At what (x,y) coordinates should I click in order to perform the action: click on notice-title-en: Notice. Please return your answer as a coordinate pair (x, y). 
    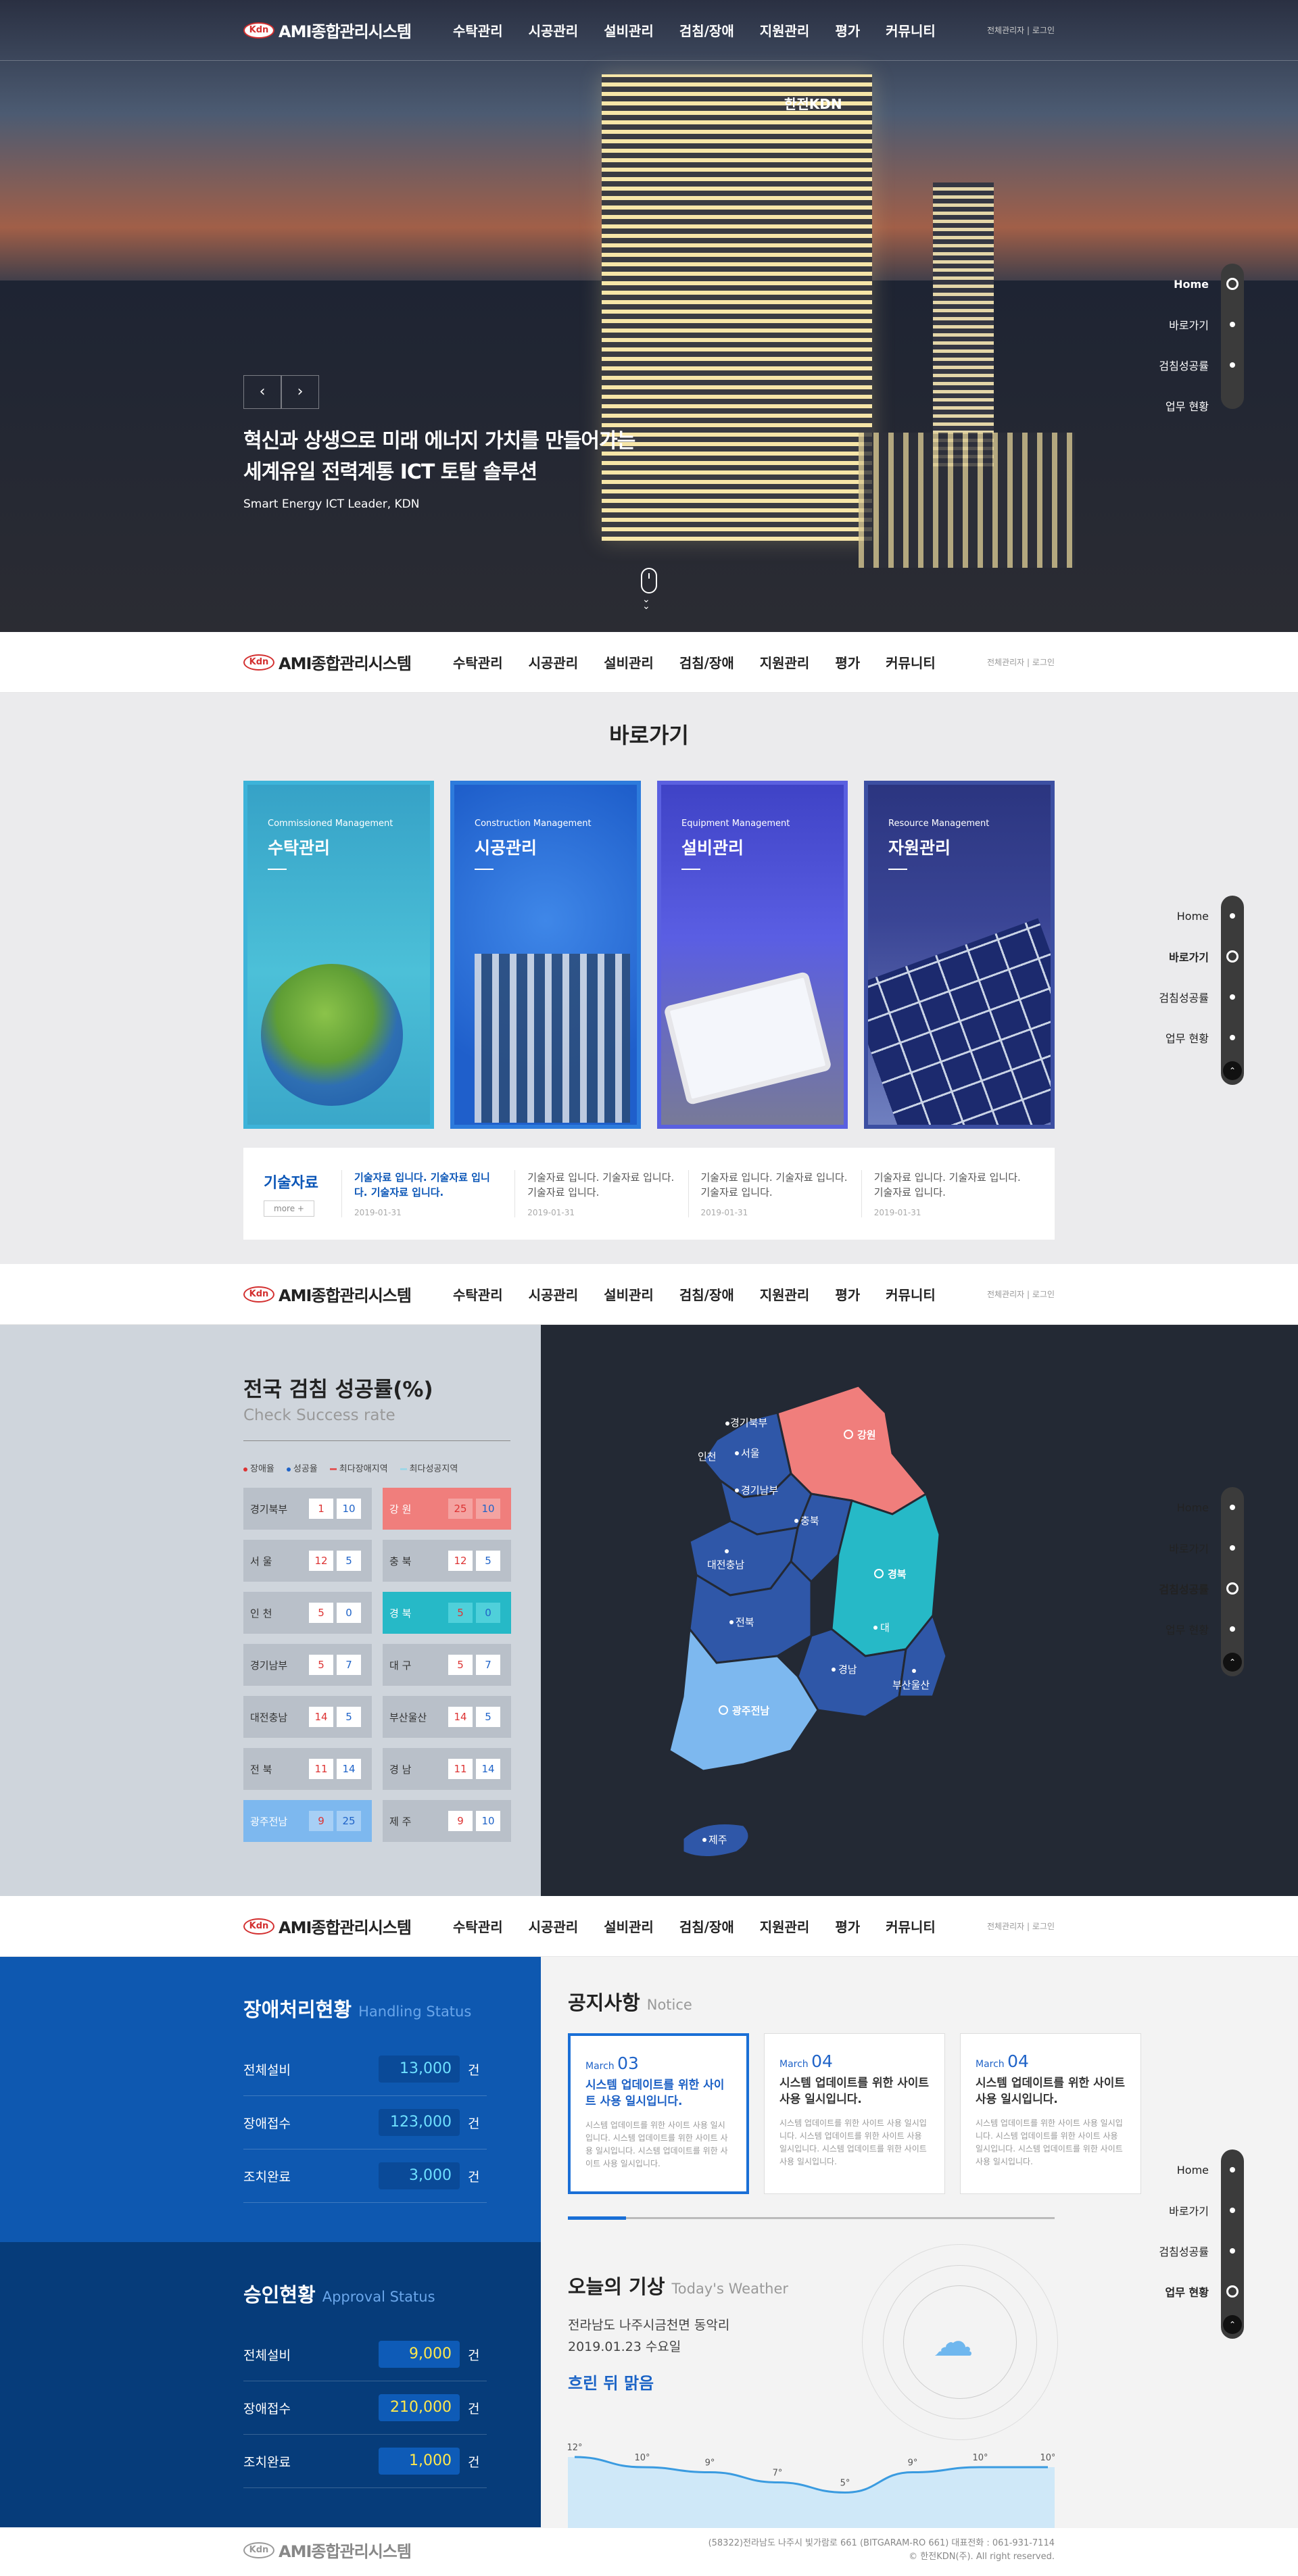
    Looking at the image, I should click on (669, 2005).